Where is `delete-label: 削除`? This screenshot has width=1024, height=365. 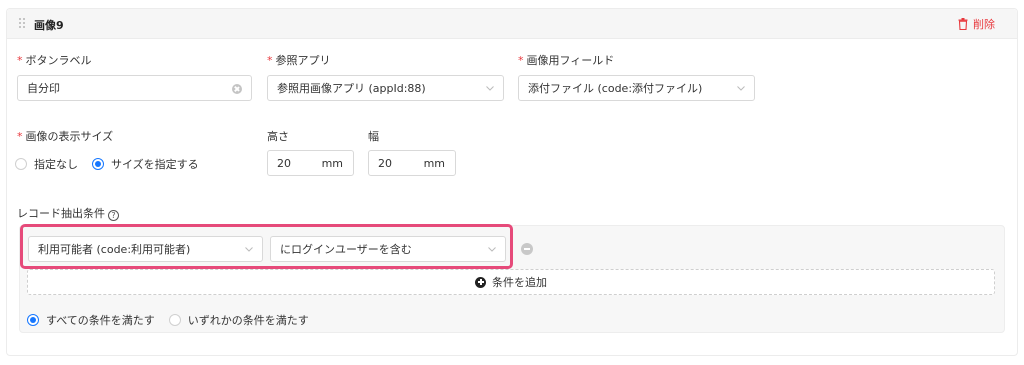
delete-label: 削除 is located at coordinates (984, 24).